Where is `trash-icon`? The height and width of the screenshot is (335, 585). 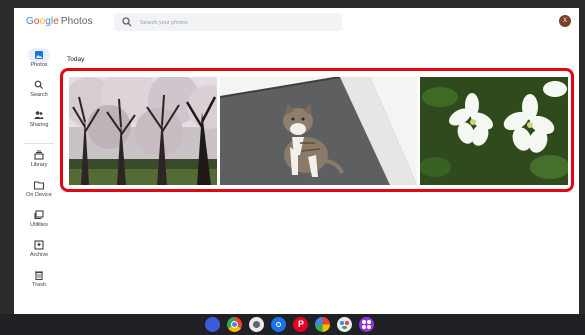
trash-icon is located at coordinates (39, 275).